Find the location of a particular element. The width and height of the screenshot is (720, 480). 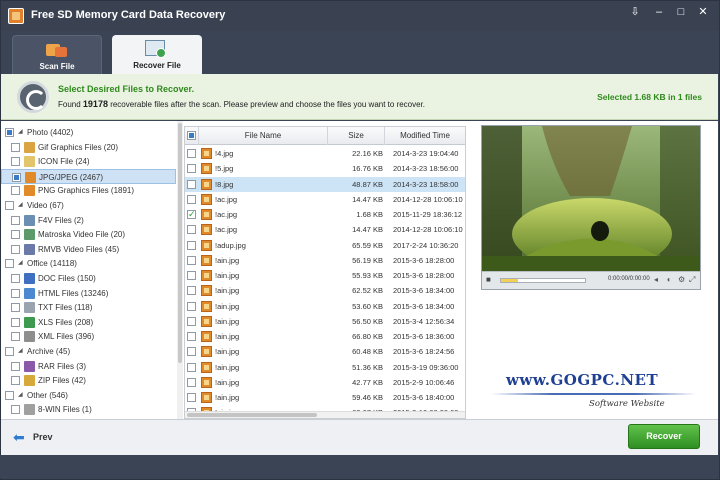

tree-item: HTML Files (13246) is located at coordinates (88, 293).